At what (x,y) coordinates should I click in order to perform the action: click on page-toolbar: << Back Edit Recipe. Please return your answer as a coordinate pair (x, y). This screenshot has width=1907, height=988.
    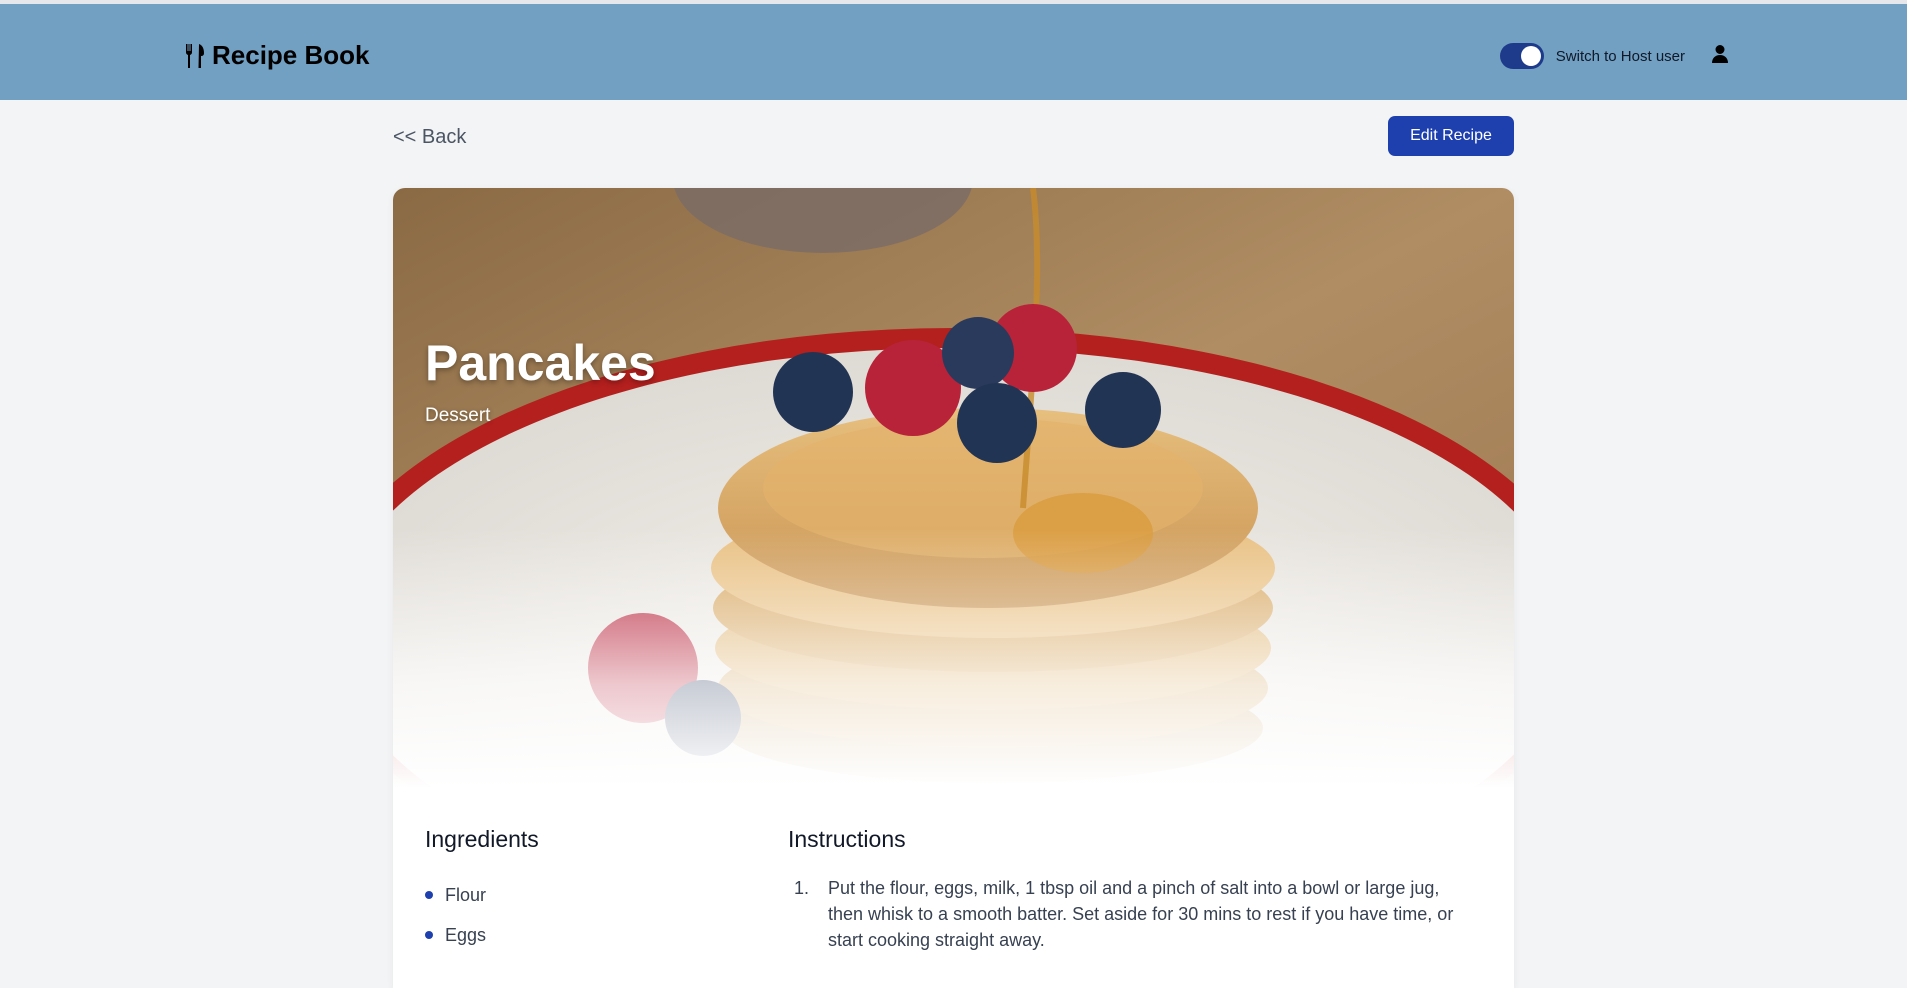
    Looking at the image, I should click on (953, 144).